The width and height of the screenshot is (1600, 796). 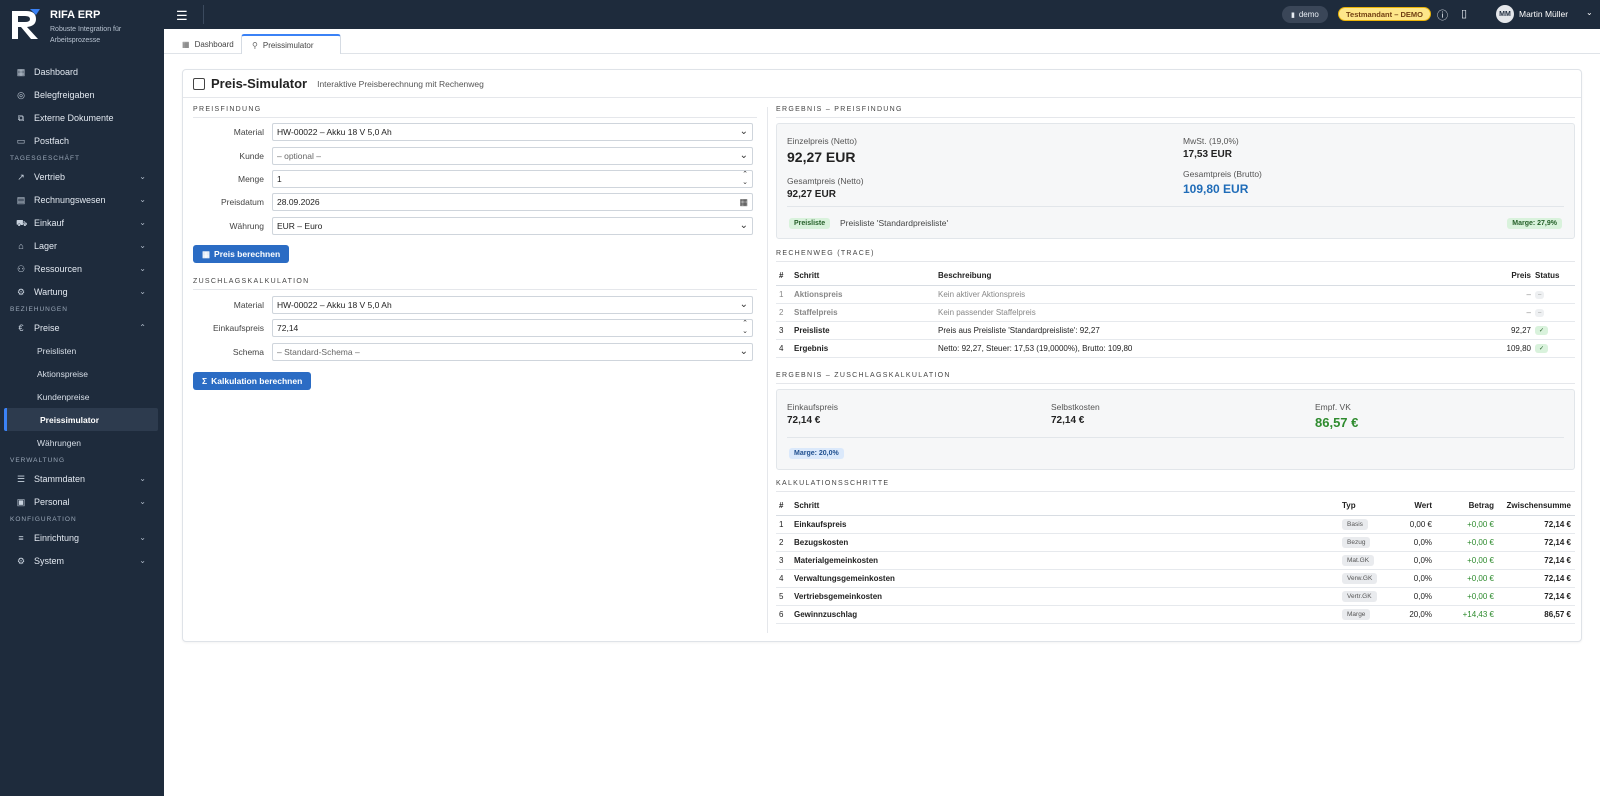 I want to click on gesamtpreis-netto: Gesamtpreis (Netto) 92,27 EUR, so click(x=825, y=188).